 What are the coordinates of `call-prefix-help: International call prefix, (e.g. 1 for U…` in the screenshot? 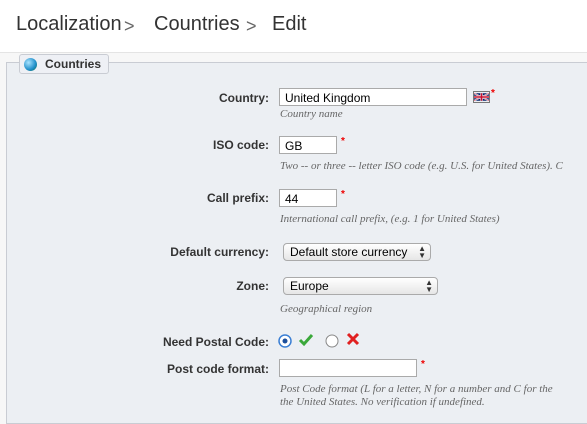 It's located at (390, 219).